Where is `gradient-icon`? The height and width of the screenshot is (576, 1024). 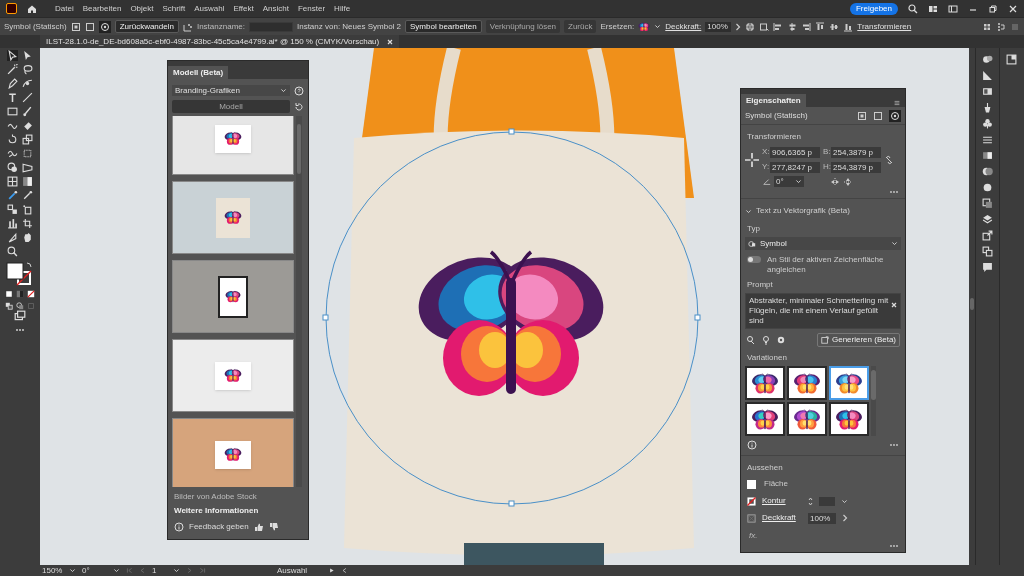
gradient-icon is located at coordinates (27, 181).